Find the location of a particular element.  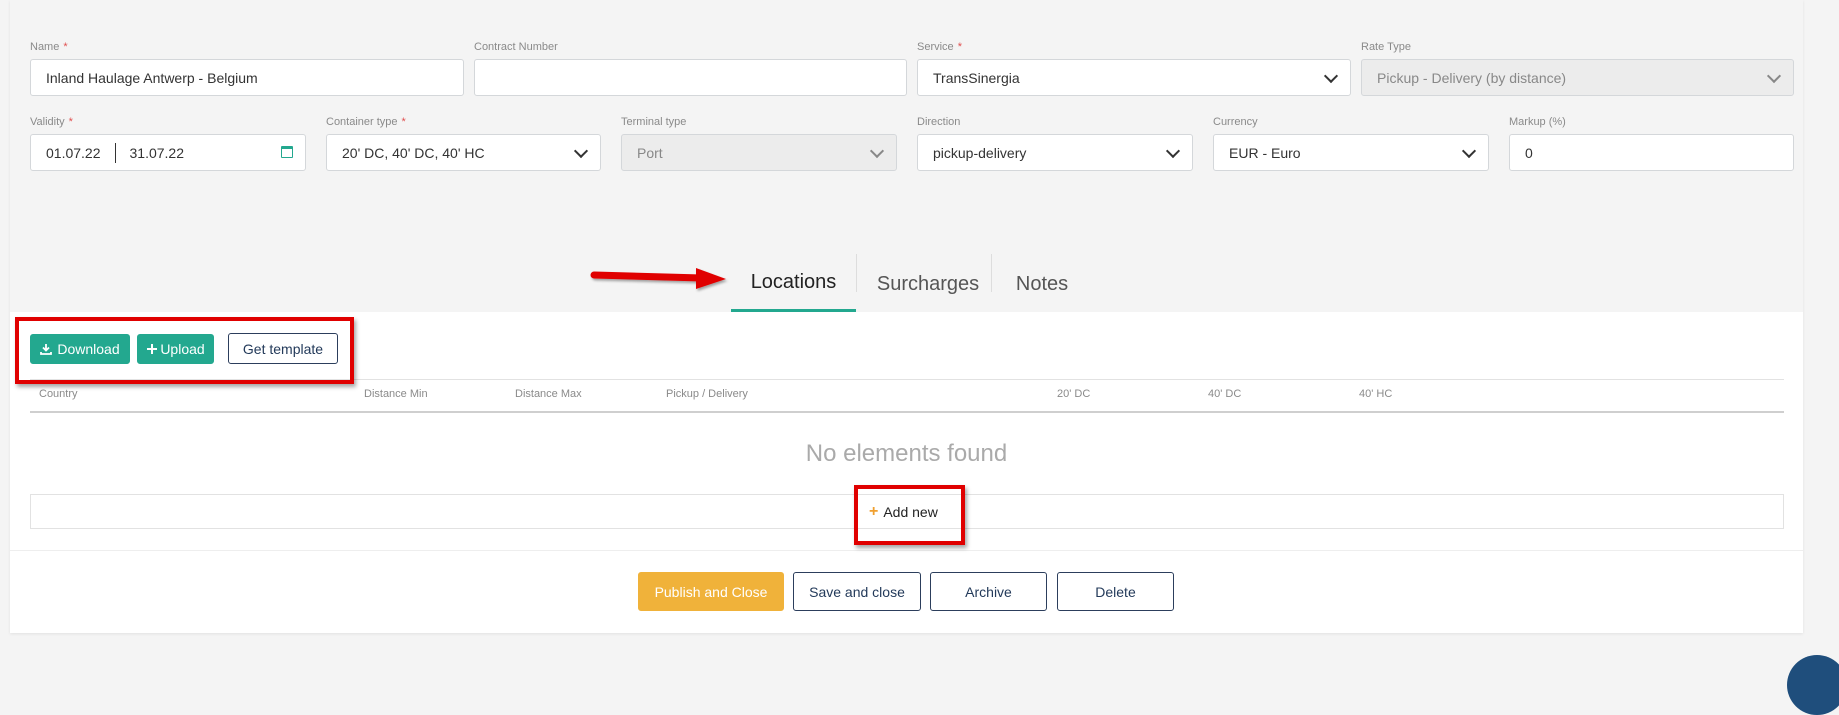

table-header-underline is located at coordinates (907, 412).